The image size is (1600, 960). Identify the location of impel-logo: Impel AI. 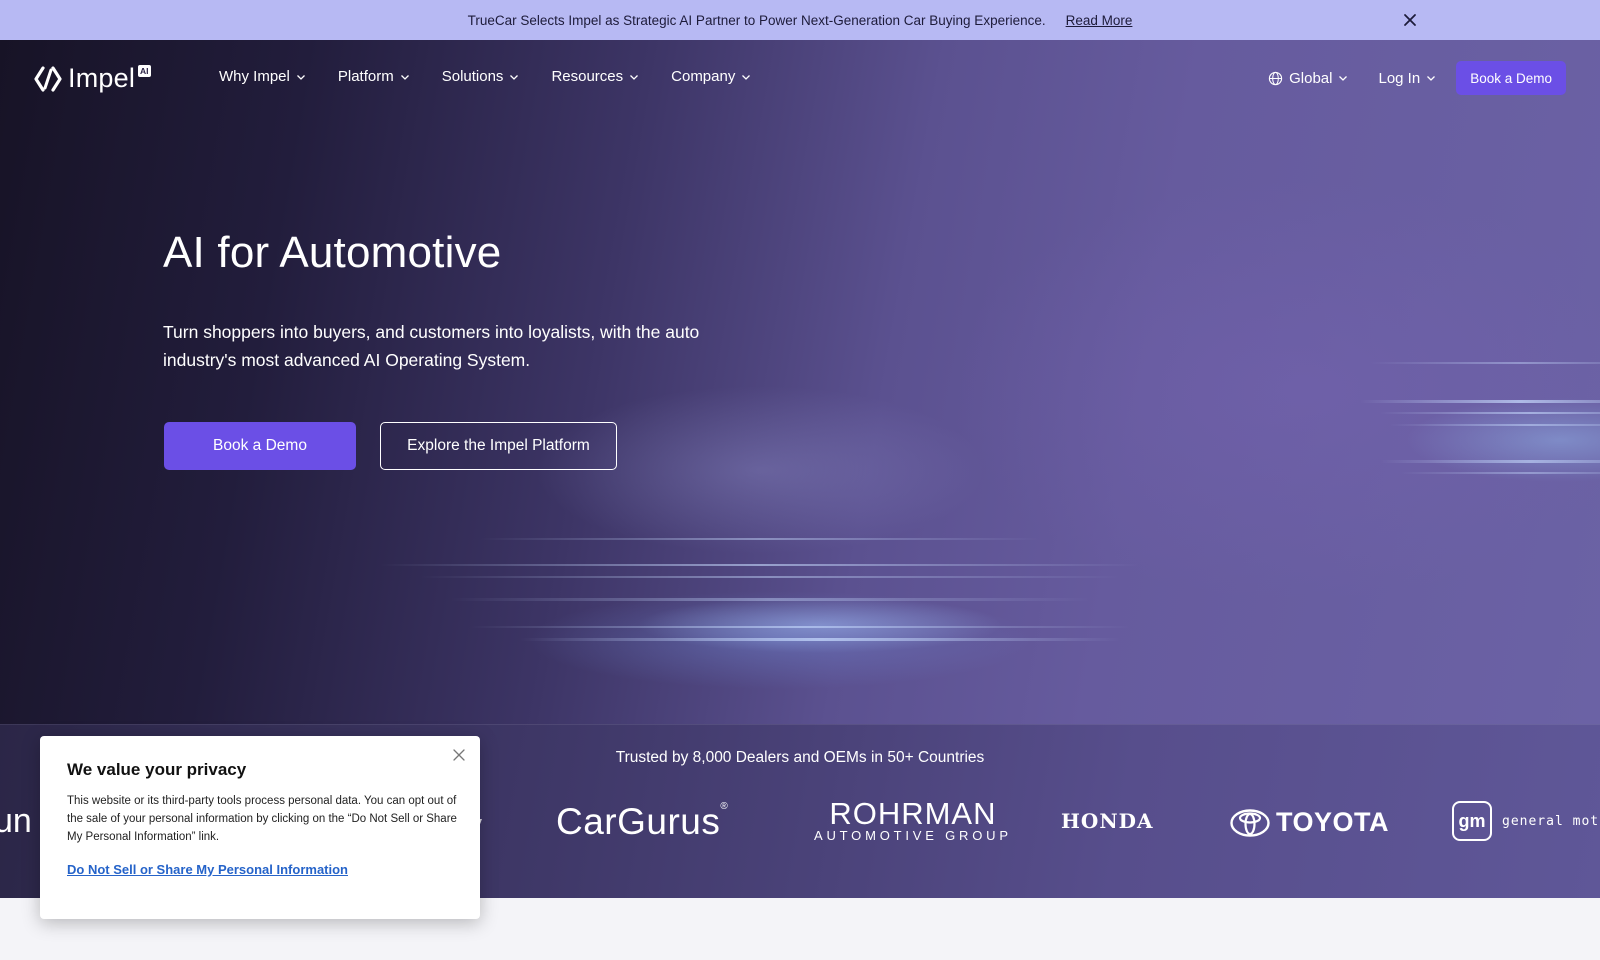
(92, 78).